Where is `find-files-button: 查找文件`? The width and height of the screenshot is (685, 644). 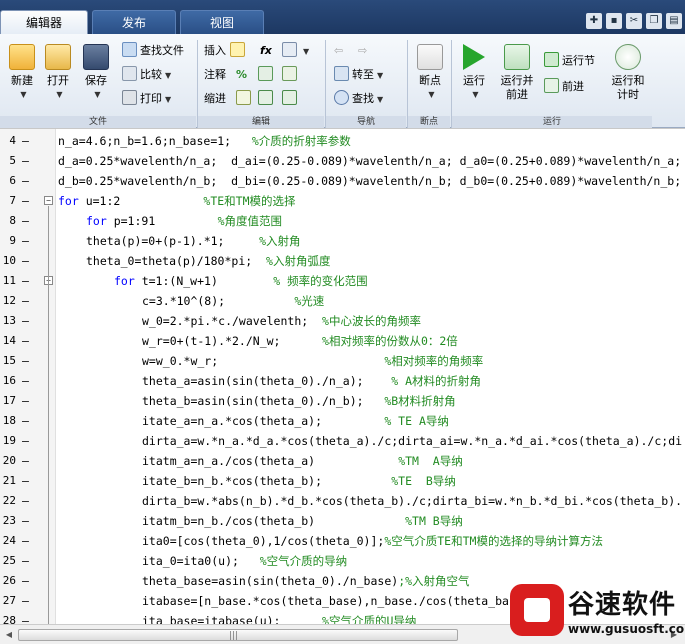
find-files-button: 查找文件 is located at coordinates (153, 51).